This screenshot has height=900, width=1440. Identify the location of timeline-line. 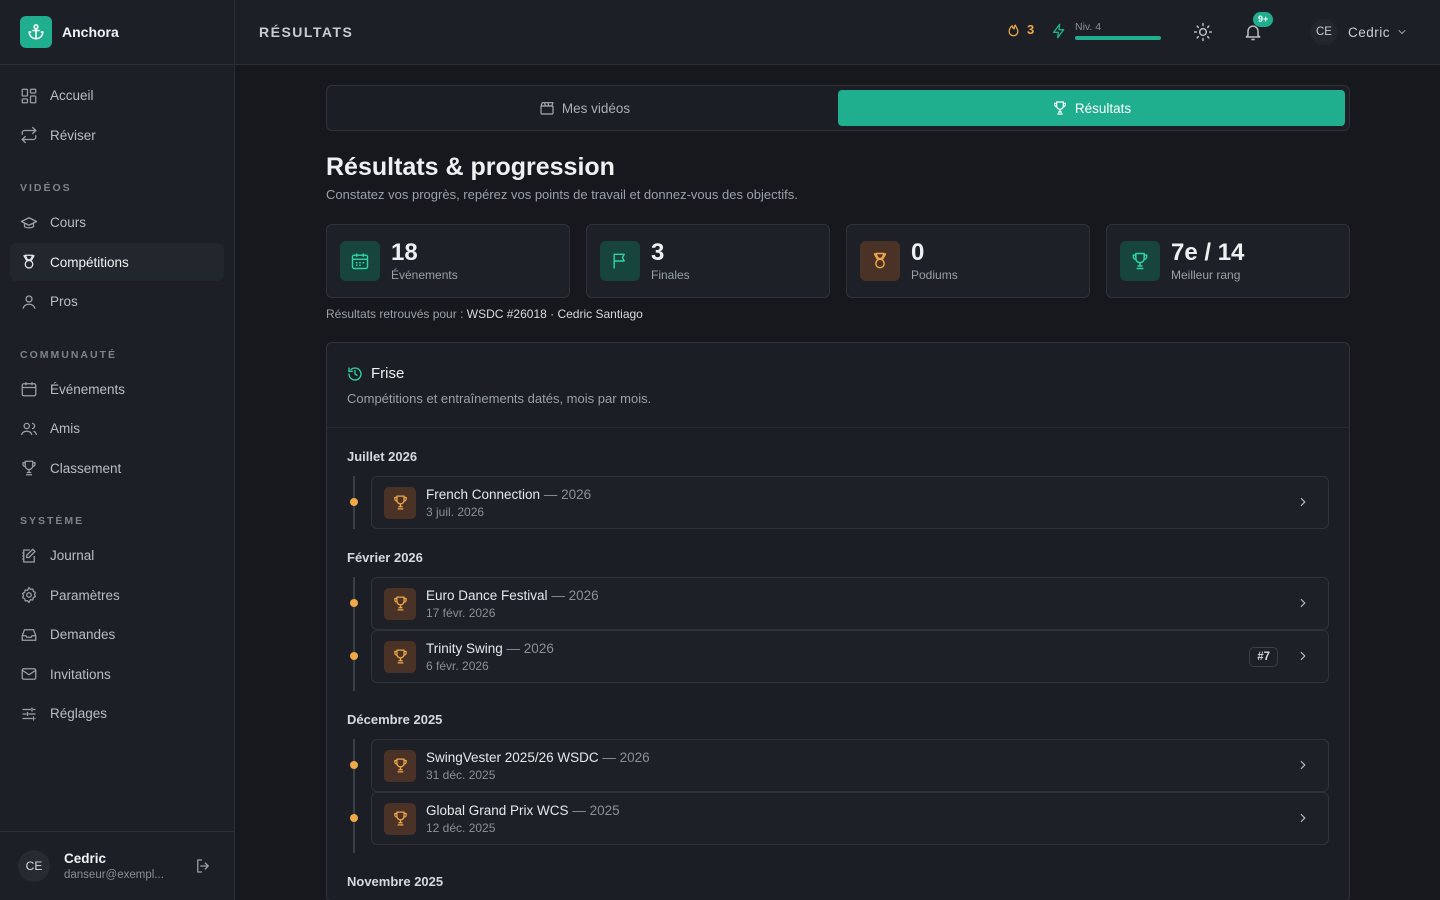
(354, 660).